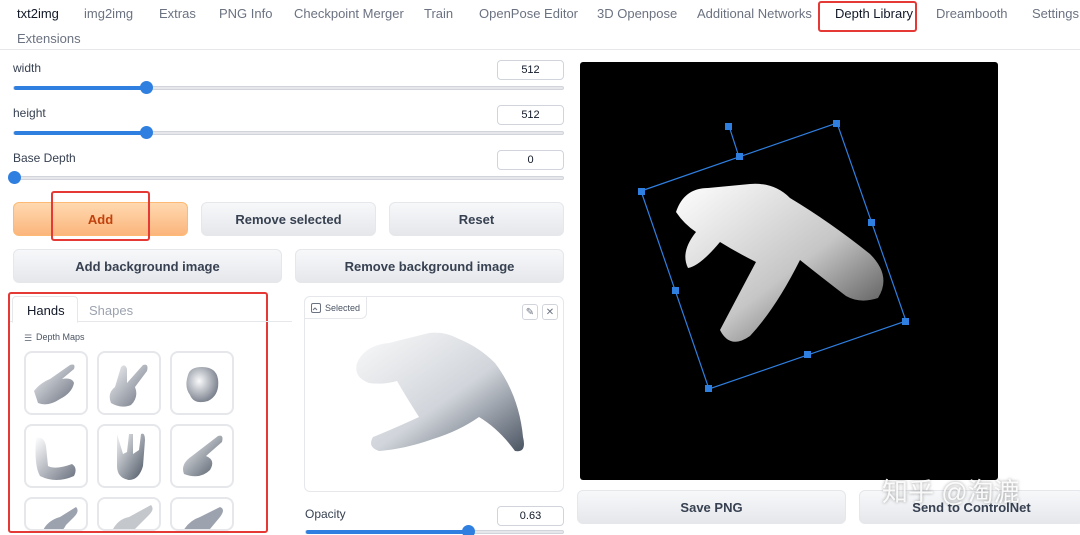  What do you see at coordinates (530, 115) in the screenshot?
I see `height-number-input: 512` at bounding box center [530, 115].